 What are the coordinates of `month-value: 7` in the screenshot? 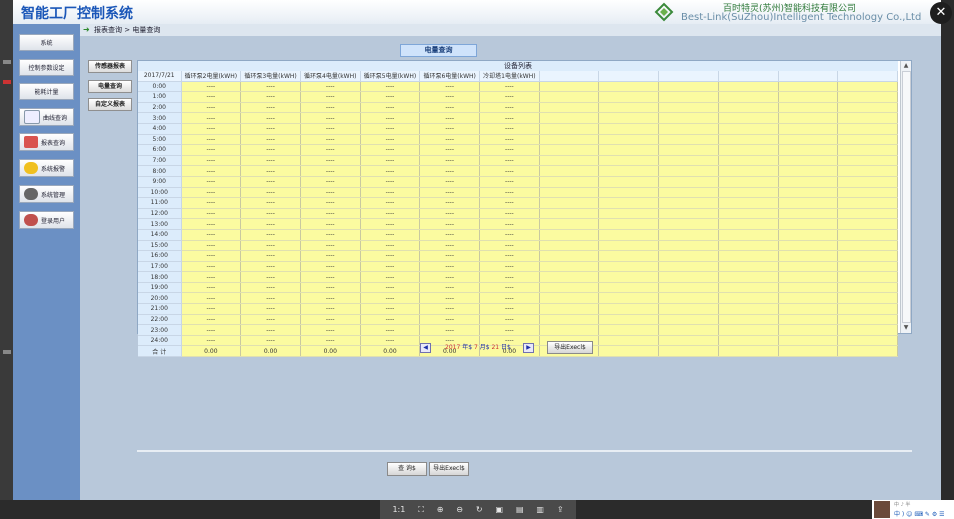 It's located at (476, 347).